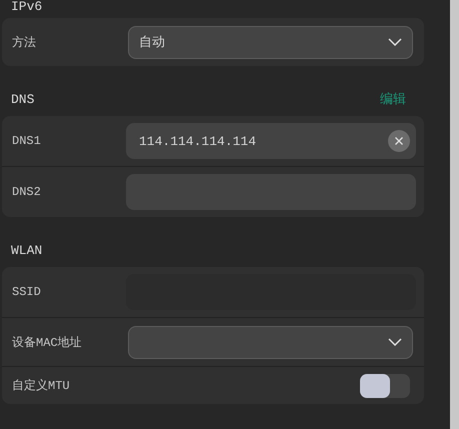  I want to click on dropdown, so click(270, 342).